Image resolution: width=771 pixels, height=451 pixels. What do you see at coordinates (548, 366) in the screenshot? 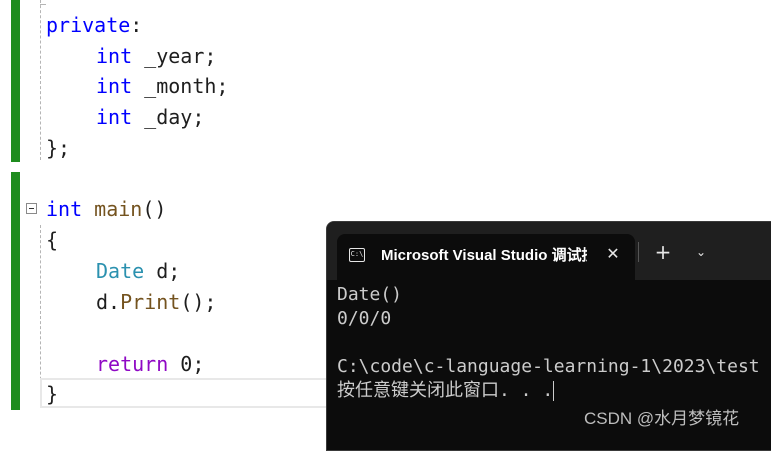
I see `console-output-line: C:\code\c-language-learning-1\2023\test` at bounding box center [548, 366].